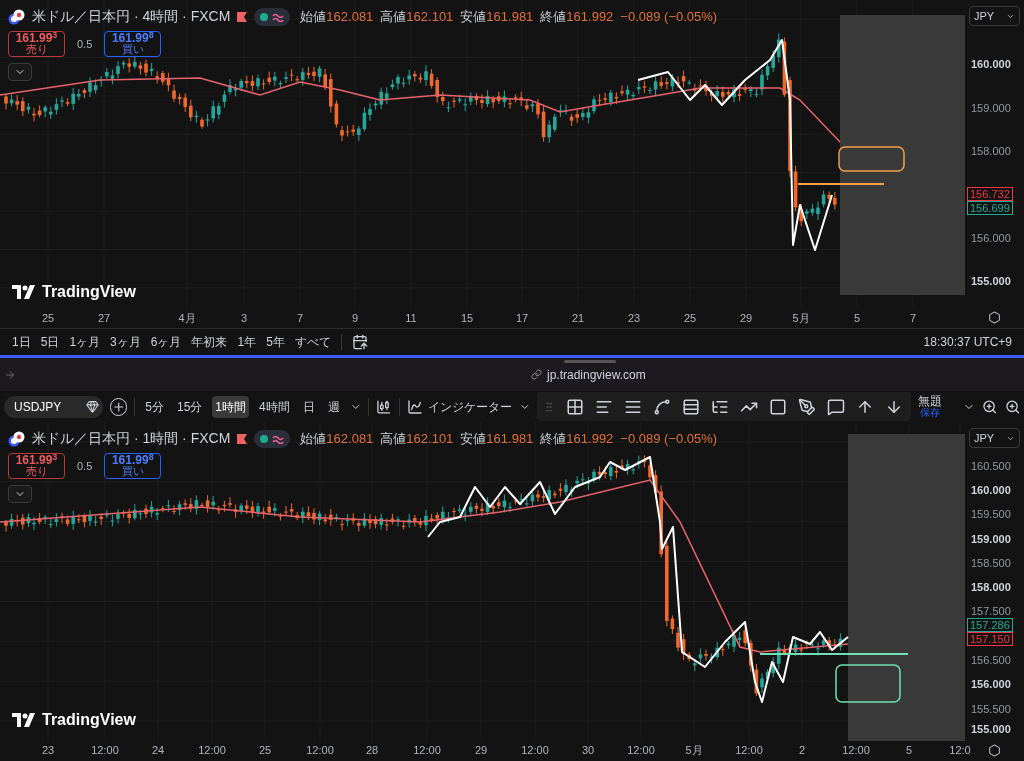 The height and width of the screenshot is (761, 1024). Describe the element at coordinates (189, 406) in the screenshot. I see `interval-tab: 15分` at that location.